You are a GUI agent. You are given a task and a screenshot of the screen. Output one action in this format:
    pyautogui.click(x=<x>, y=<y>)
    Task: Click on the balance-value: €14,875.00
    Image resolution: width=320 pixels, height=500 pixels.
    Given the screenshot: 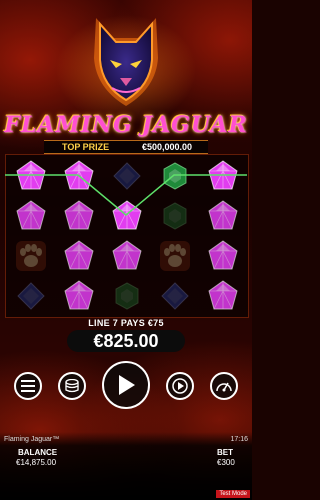 What is the action you would take?
    pyautogui.click(x=36, y=462)
    